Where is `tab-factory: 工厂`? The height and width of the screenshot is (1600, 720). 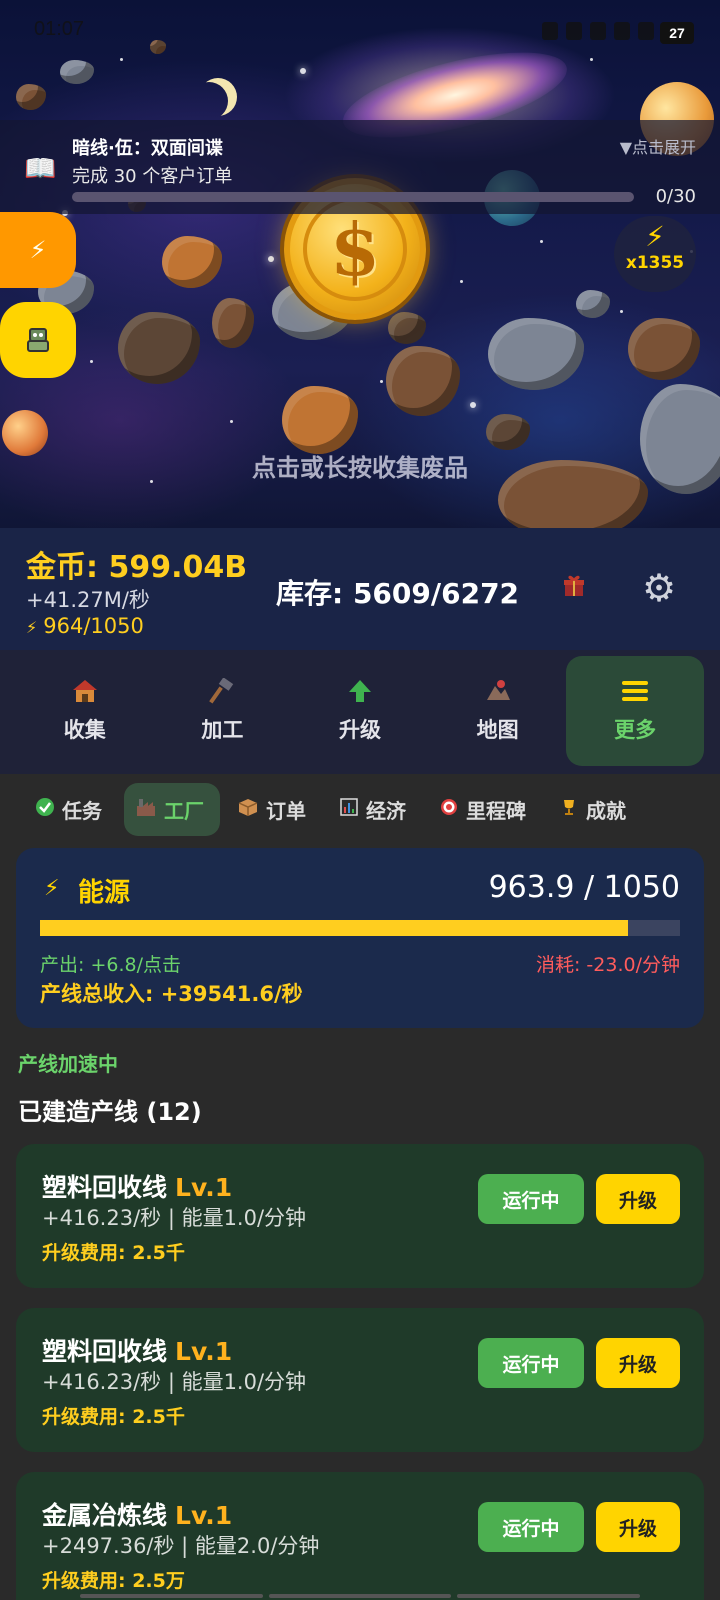
tab-factory: 工厂 is located at coordinates (172, 809).